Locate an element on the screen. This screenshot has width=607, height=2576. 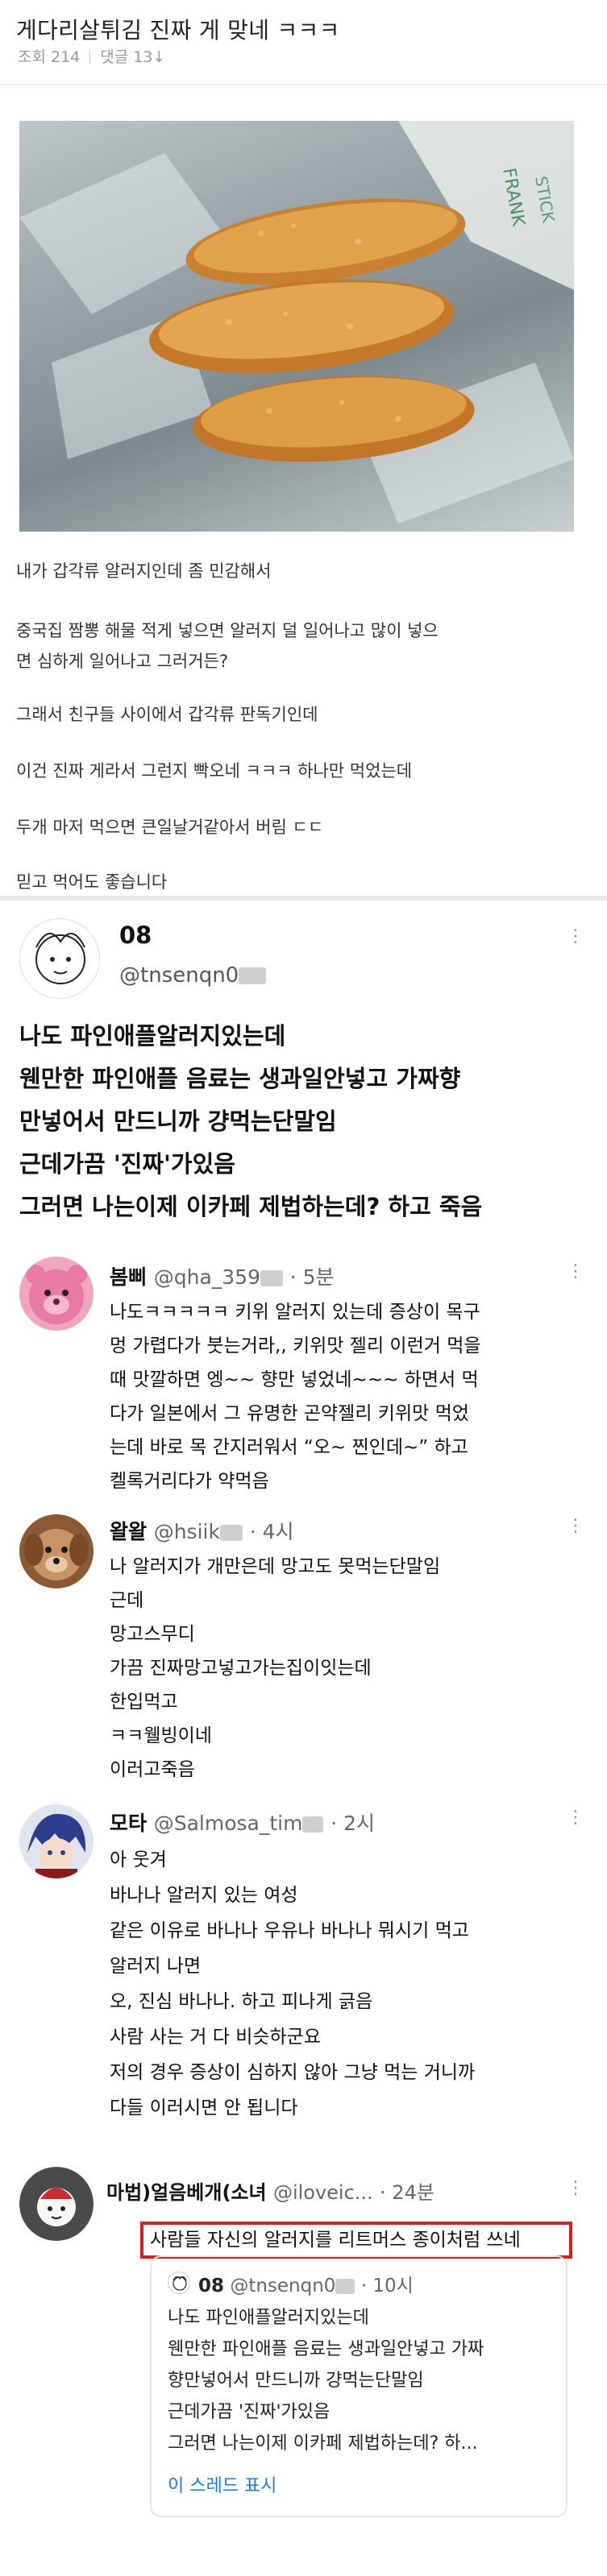
reply-line: ㅋㅋ웰빙이네 is located at coordinates (161, 1735).